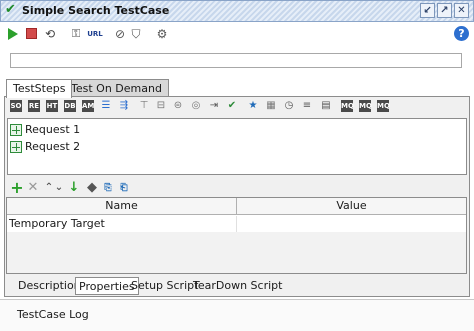 Image resolution: width=474 pixels, height=331 pixels. I want to click on http-request-icon: HT, so click(52, 106).